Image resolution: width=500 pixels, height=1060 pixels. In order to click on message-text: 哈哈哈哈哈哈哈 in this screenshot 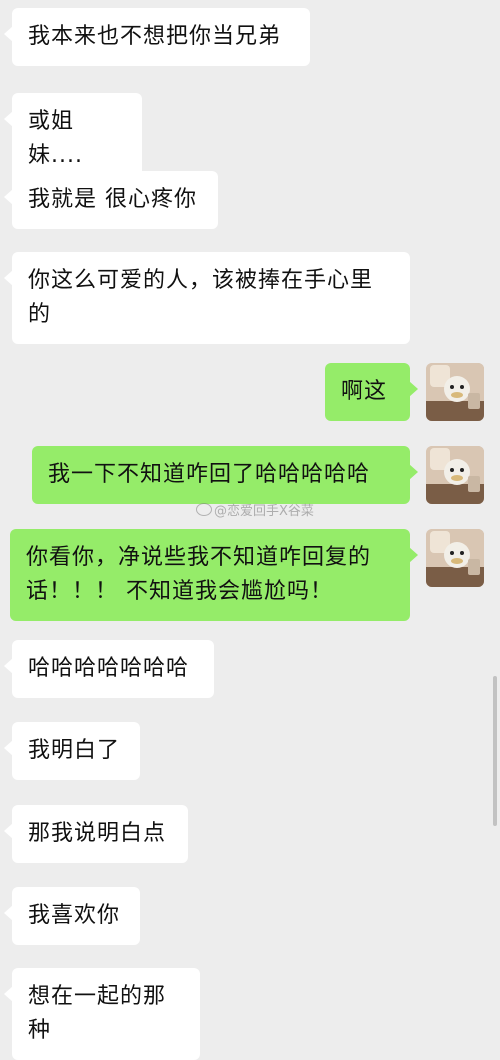, I will do `click(109, 668)`.